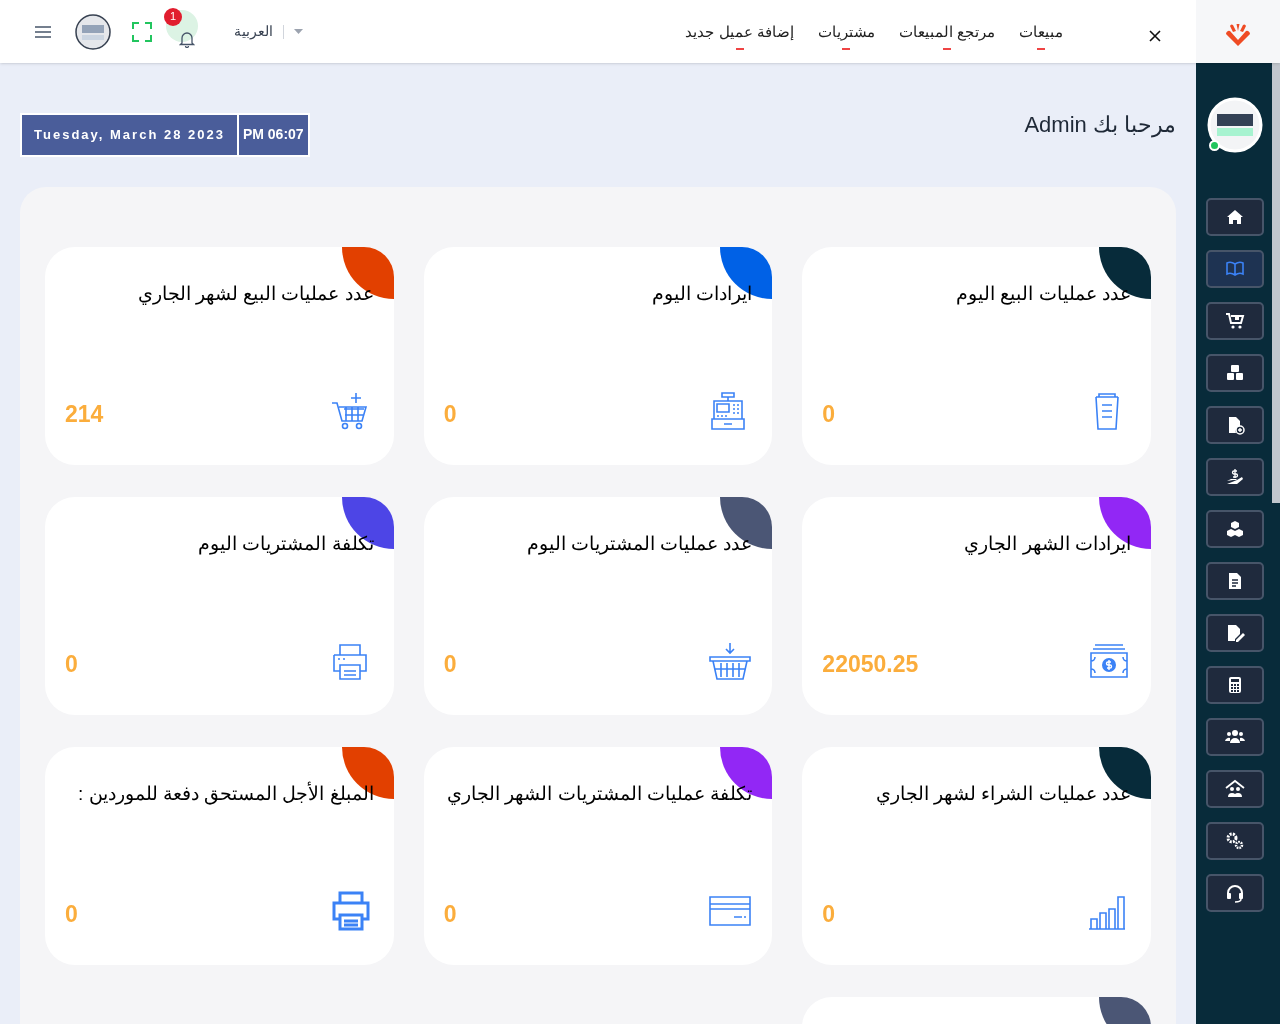  Describe the element at coordinates (1043, 294) in the screenshot. I see `card-title: عدد عمليات البيع اليوم` at that location.